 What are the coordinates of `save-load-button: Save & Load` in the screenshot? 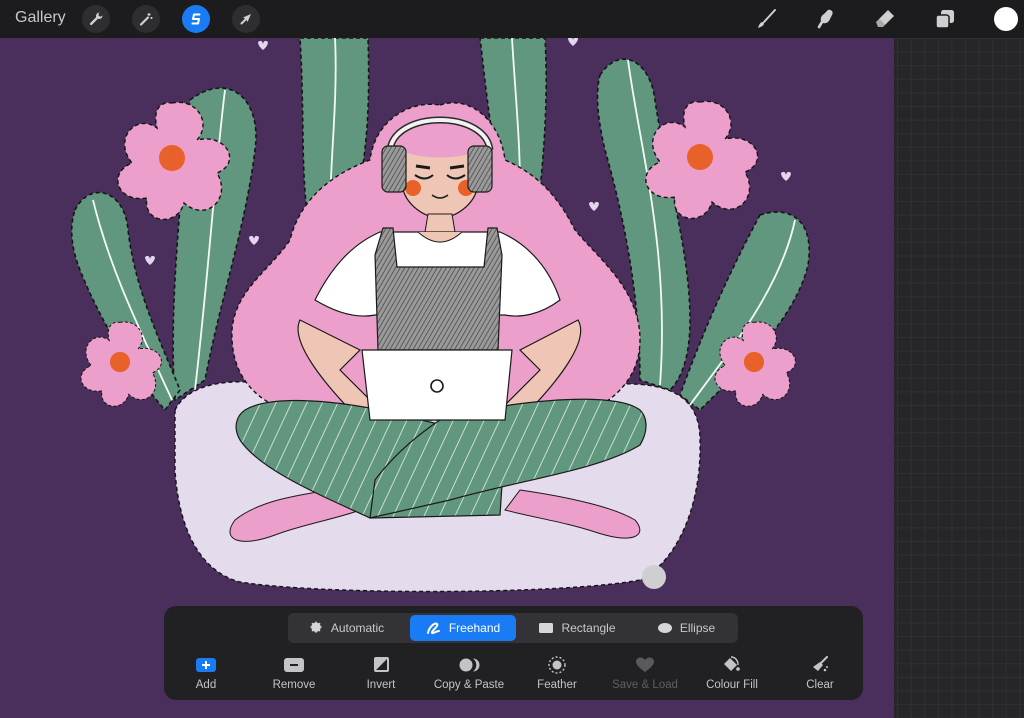 It's located at (645, 673).